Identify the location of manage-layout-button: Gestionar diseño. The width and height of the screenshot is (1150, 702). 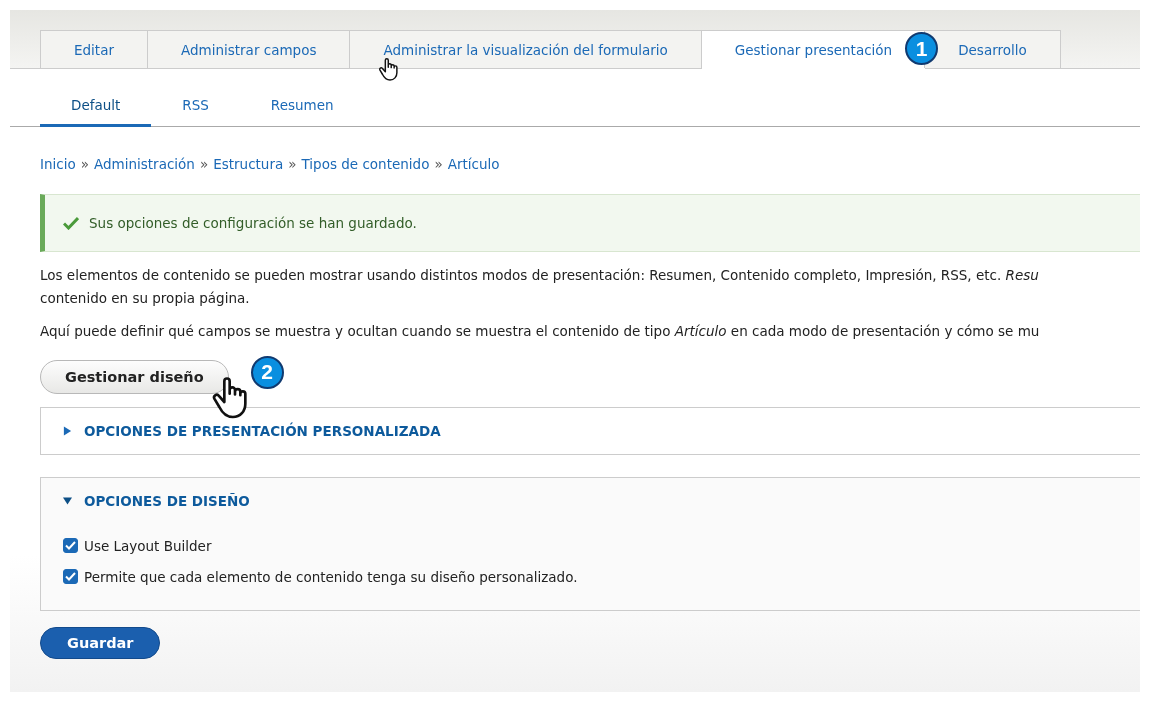
(134, 377).